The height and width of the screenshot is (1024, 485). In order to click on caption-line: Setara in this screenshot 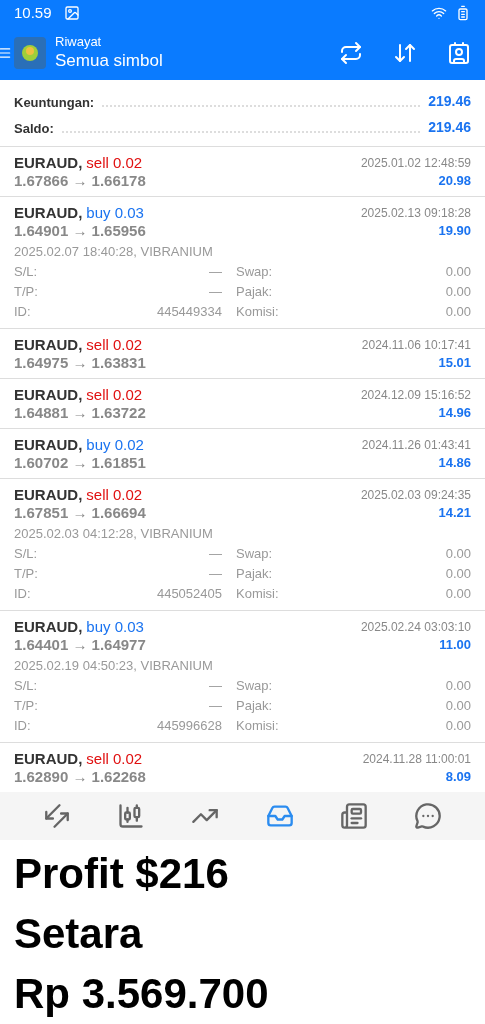, I will do `click(79, 934)`.